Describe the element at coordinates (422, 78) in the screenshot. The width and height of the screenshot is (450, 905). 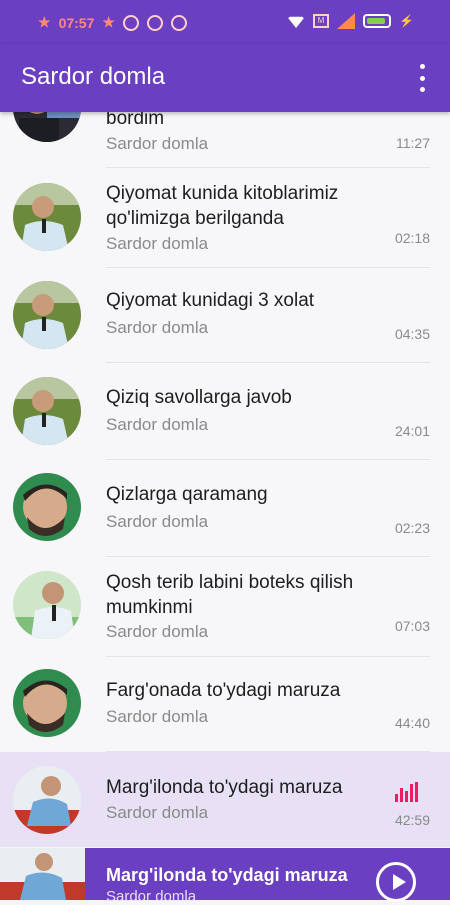
I see `more-options-button` at that location.